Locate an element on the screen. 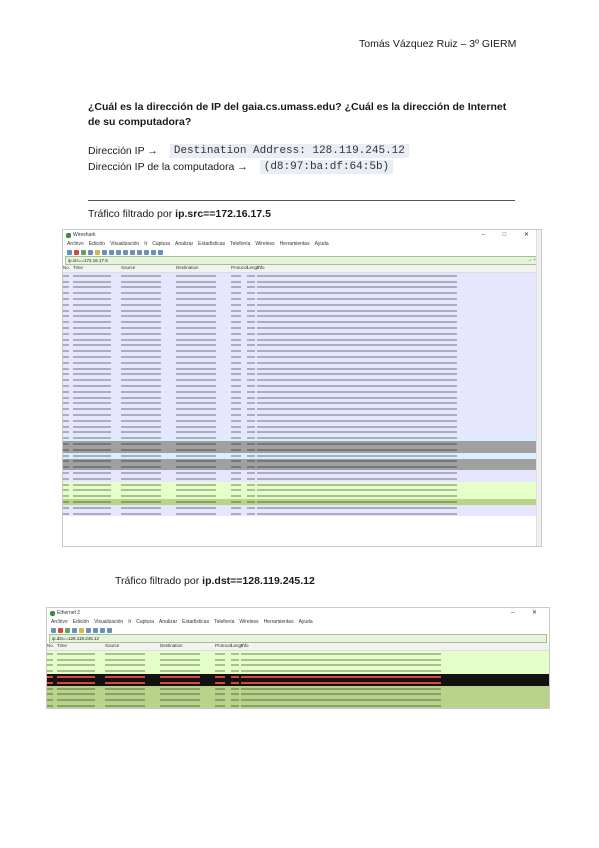  ws1-display-filter: ip.src==172.16.17.5 → + is located at coordinates (302, 260).